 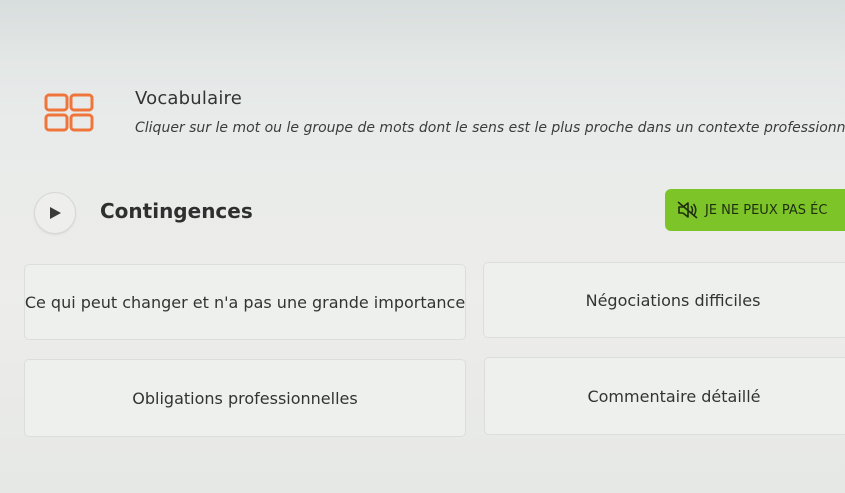 What do you see at coordinates (245, 398) in the screenshot?
I see `option-3: Obligations professionnelles` at bounding box center [245, 398].